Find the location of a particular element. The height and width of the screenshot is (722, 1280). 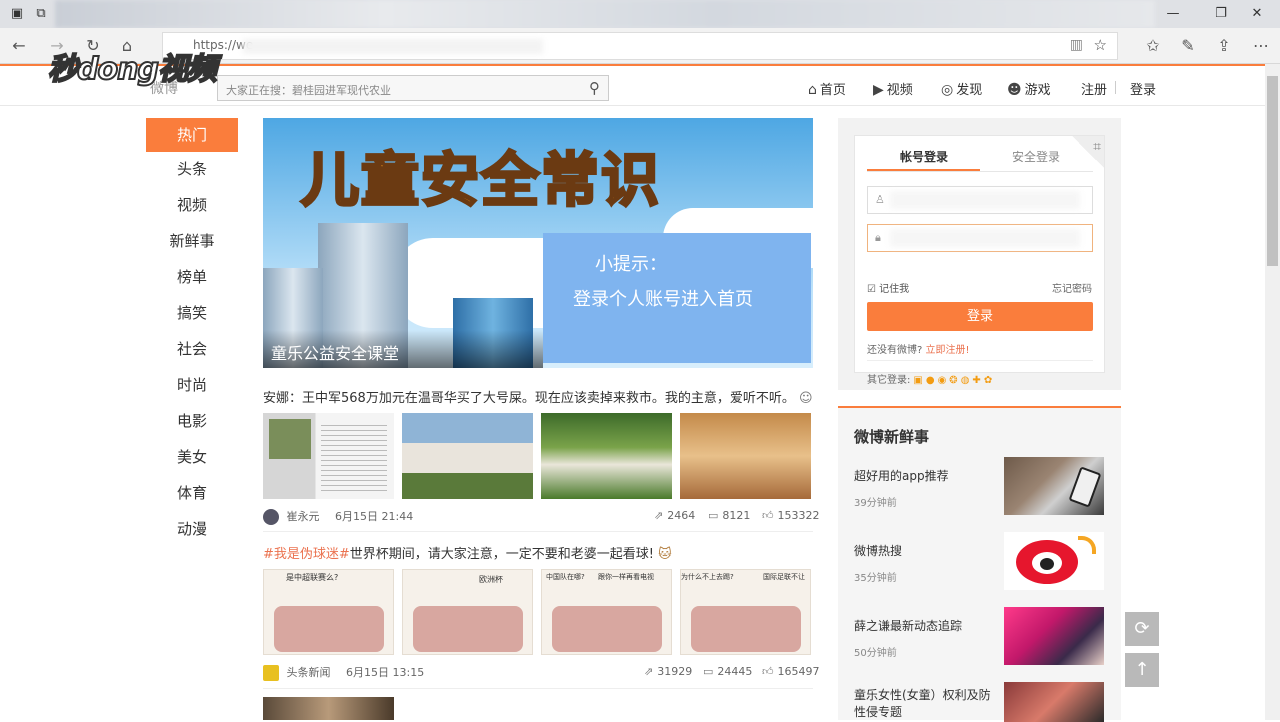

qq-icon: ▣ is located at coordinates (917, 380).